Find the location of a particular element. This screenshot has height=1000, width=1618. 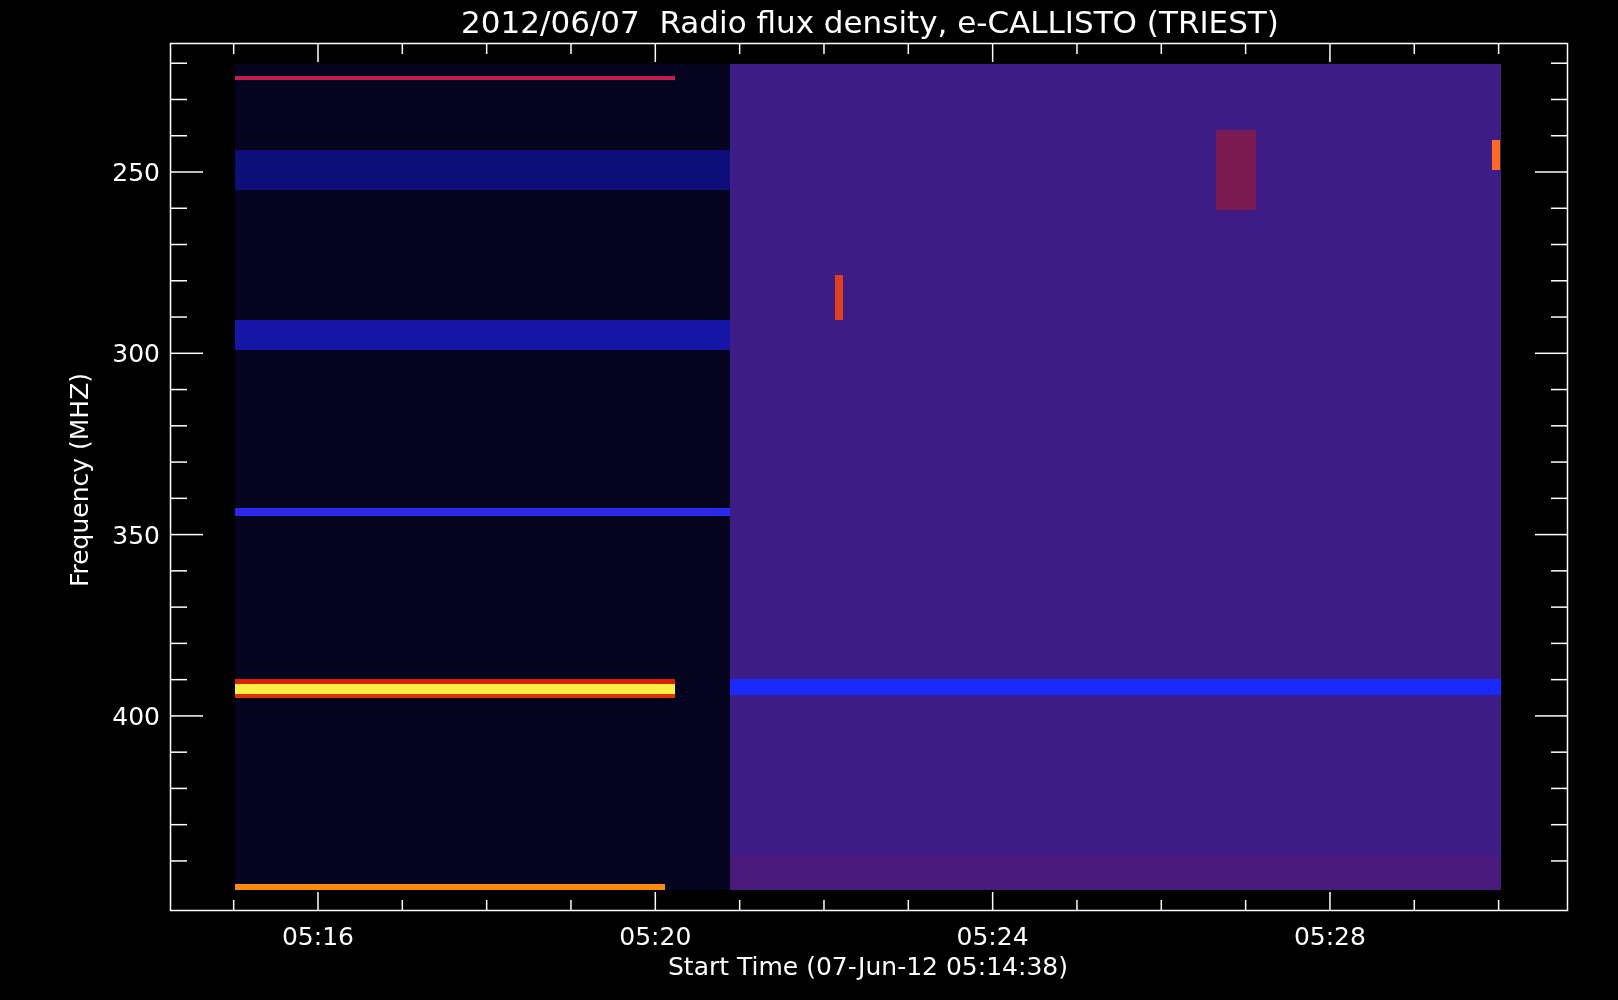

y-tick-label: 300 is located at coordinates (136, 354).